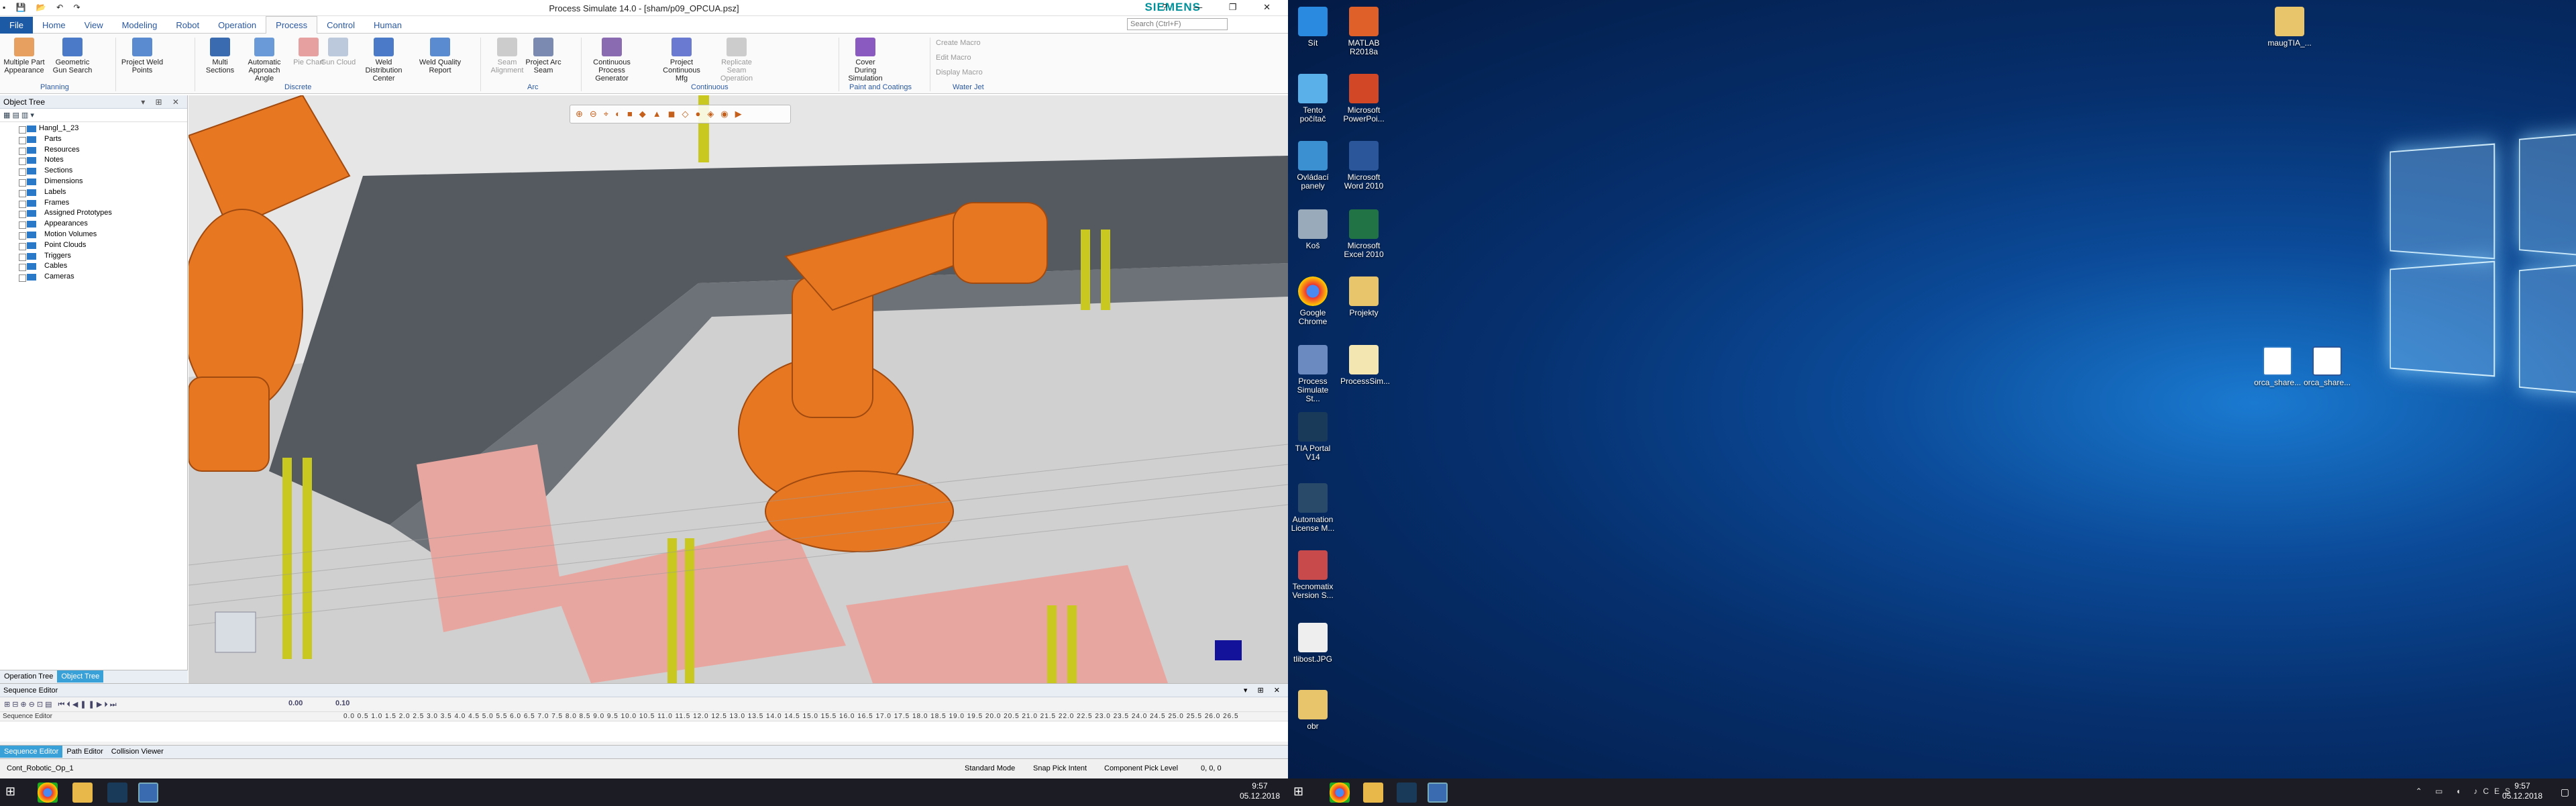  What do you see at coordinates (990, 768) in the screenshot?
I see `status-mode: Standard Mode` at bounding box center [990, 768].